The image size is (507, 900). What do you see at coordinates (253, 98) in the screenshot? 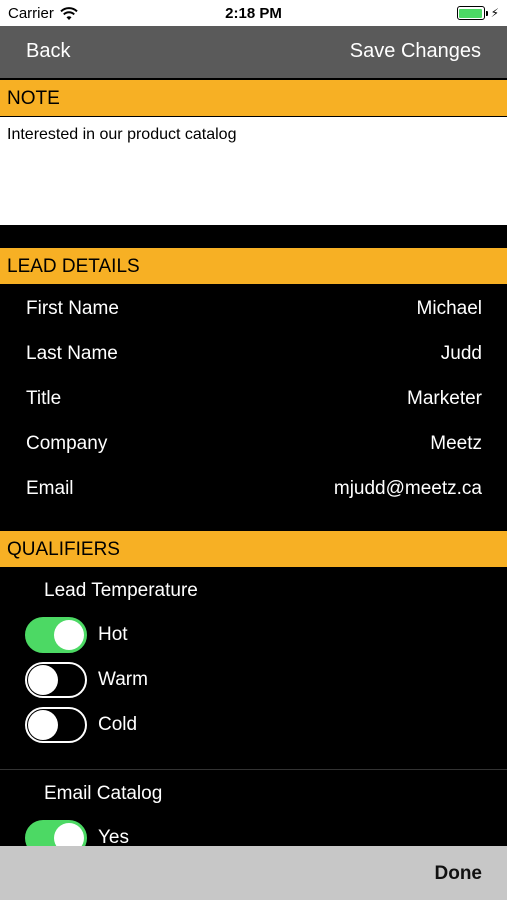
I see `note-header: NOTE` at bounding box center [253, 98].